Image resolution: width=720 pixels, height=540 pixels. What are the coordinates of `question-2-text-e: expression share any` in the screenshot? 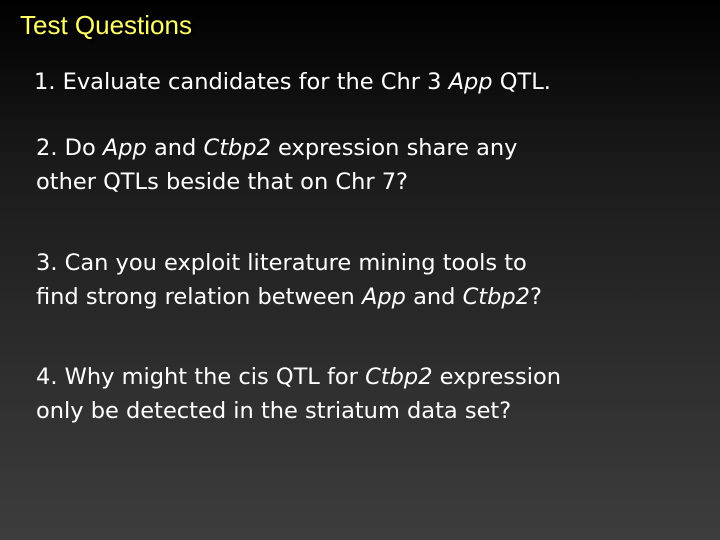 It's located at (394, 148).